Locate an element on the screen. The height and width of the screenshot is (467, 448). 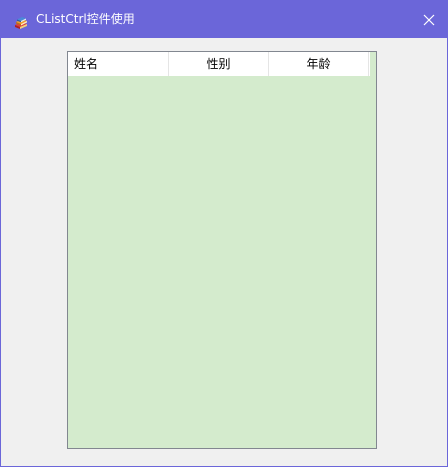
close-icon is located at coordinates (429, 19).